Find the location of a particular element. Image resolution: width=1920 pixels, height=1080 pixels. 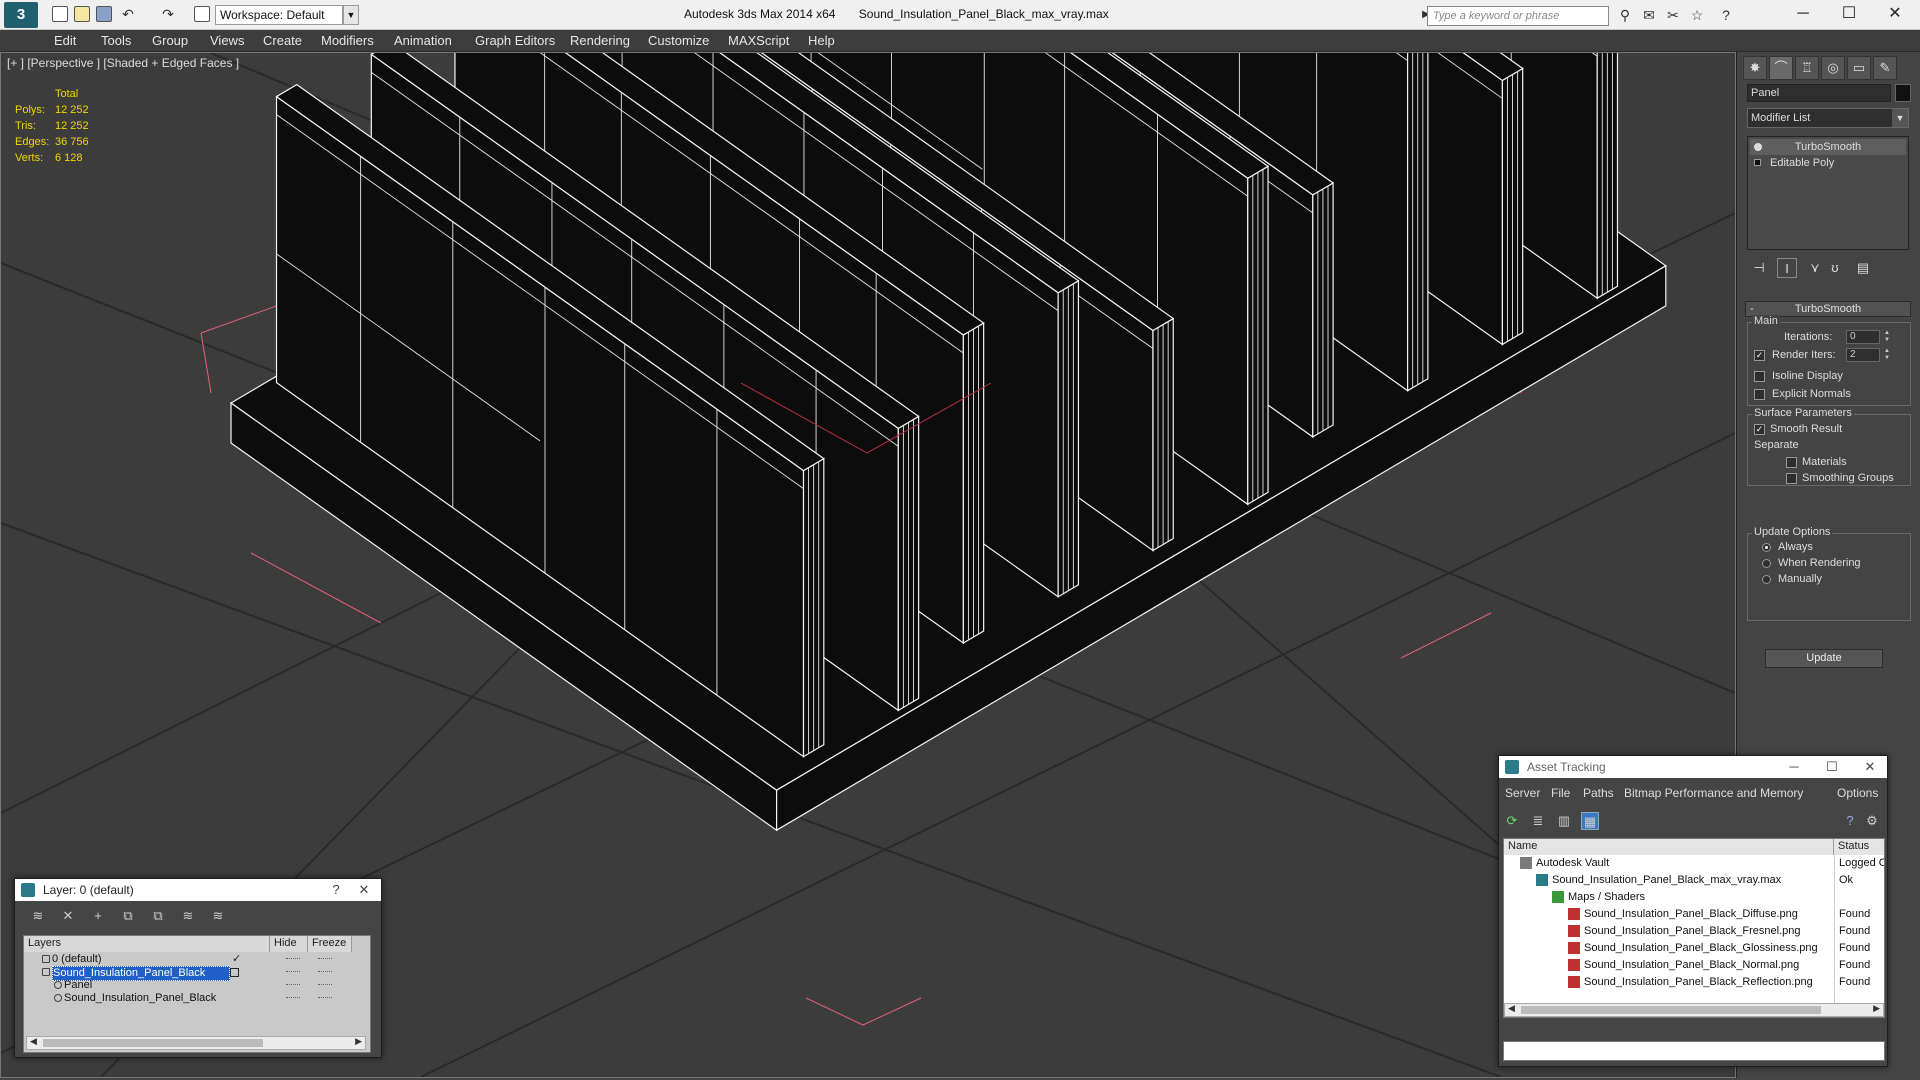

pin-stack-icon: ⊣ is located at coordinates (1759, 268).